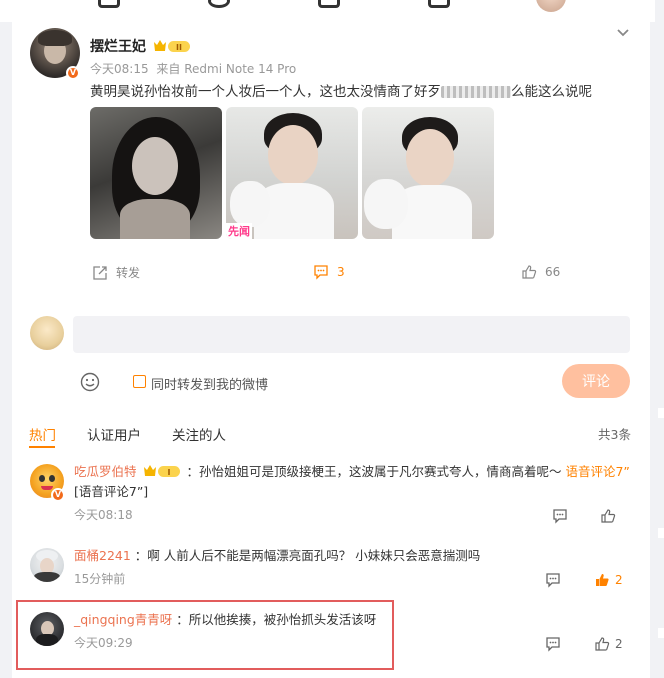 The width and height of the screenshot is (664, 678). I want to click on comment-text-tail: [语音评论7”], so click(111, 491).